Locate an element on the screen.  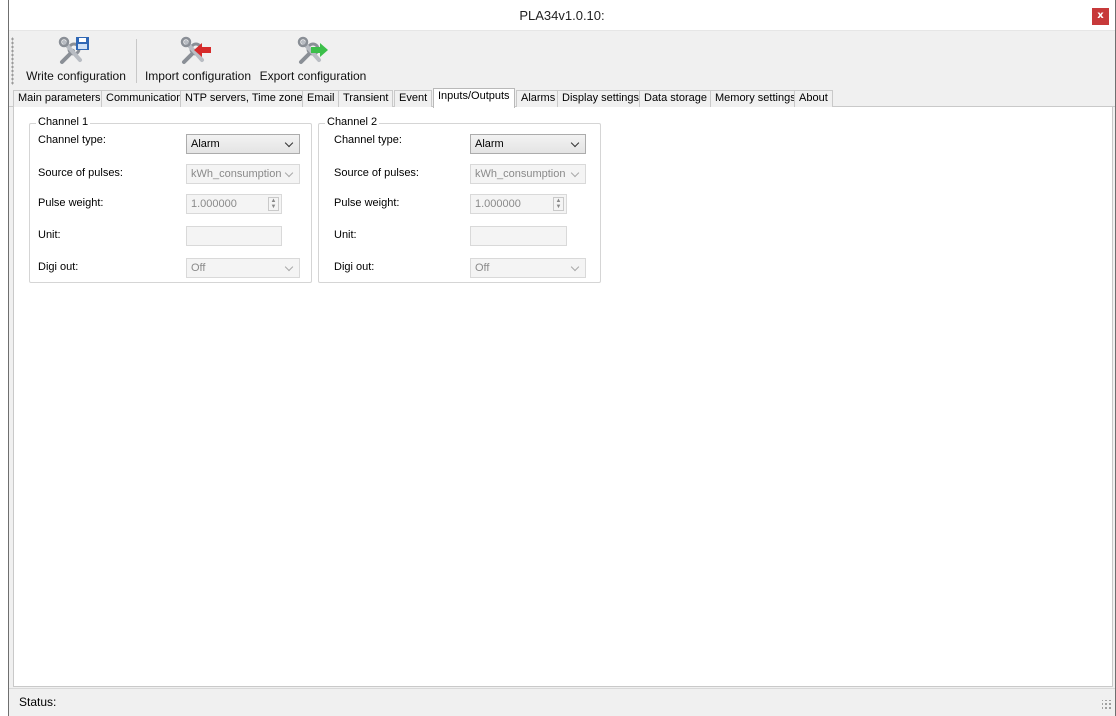
channel-1-source-select: kWh_consumption is located at coordinates (243, 174).